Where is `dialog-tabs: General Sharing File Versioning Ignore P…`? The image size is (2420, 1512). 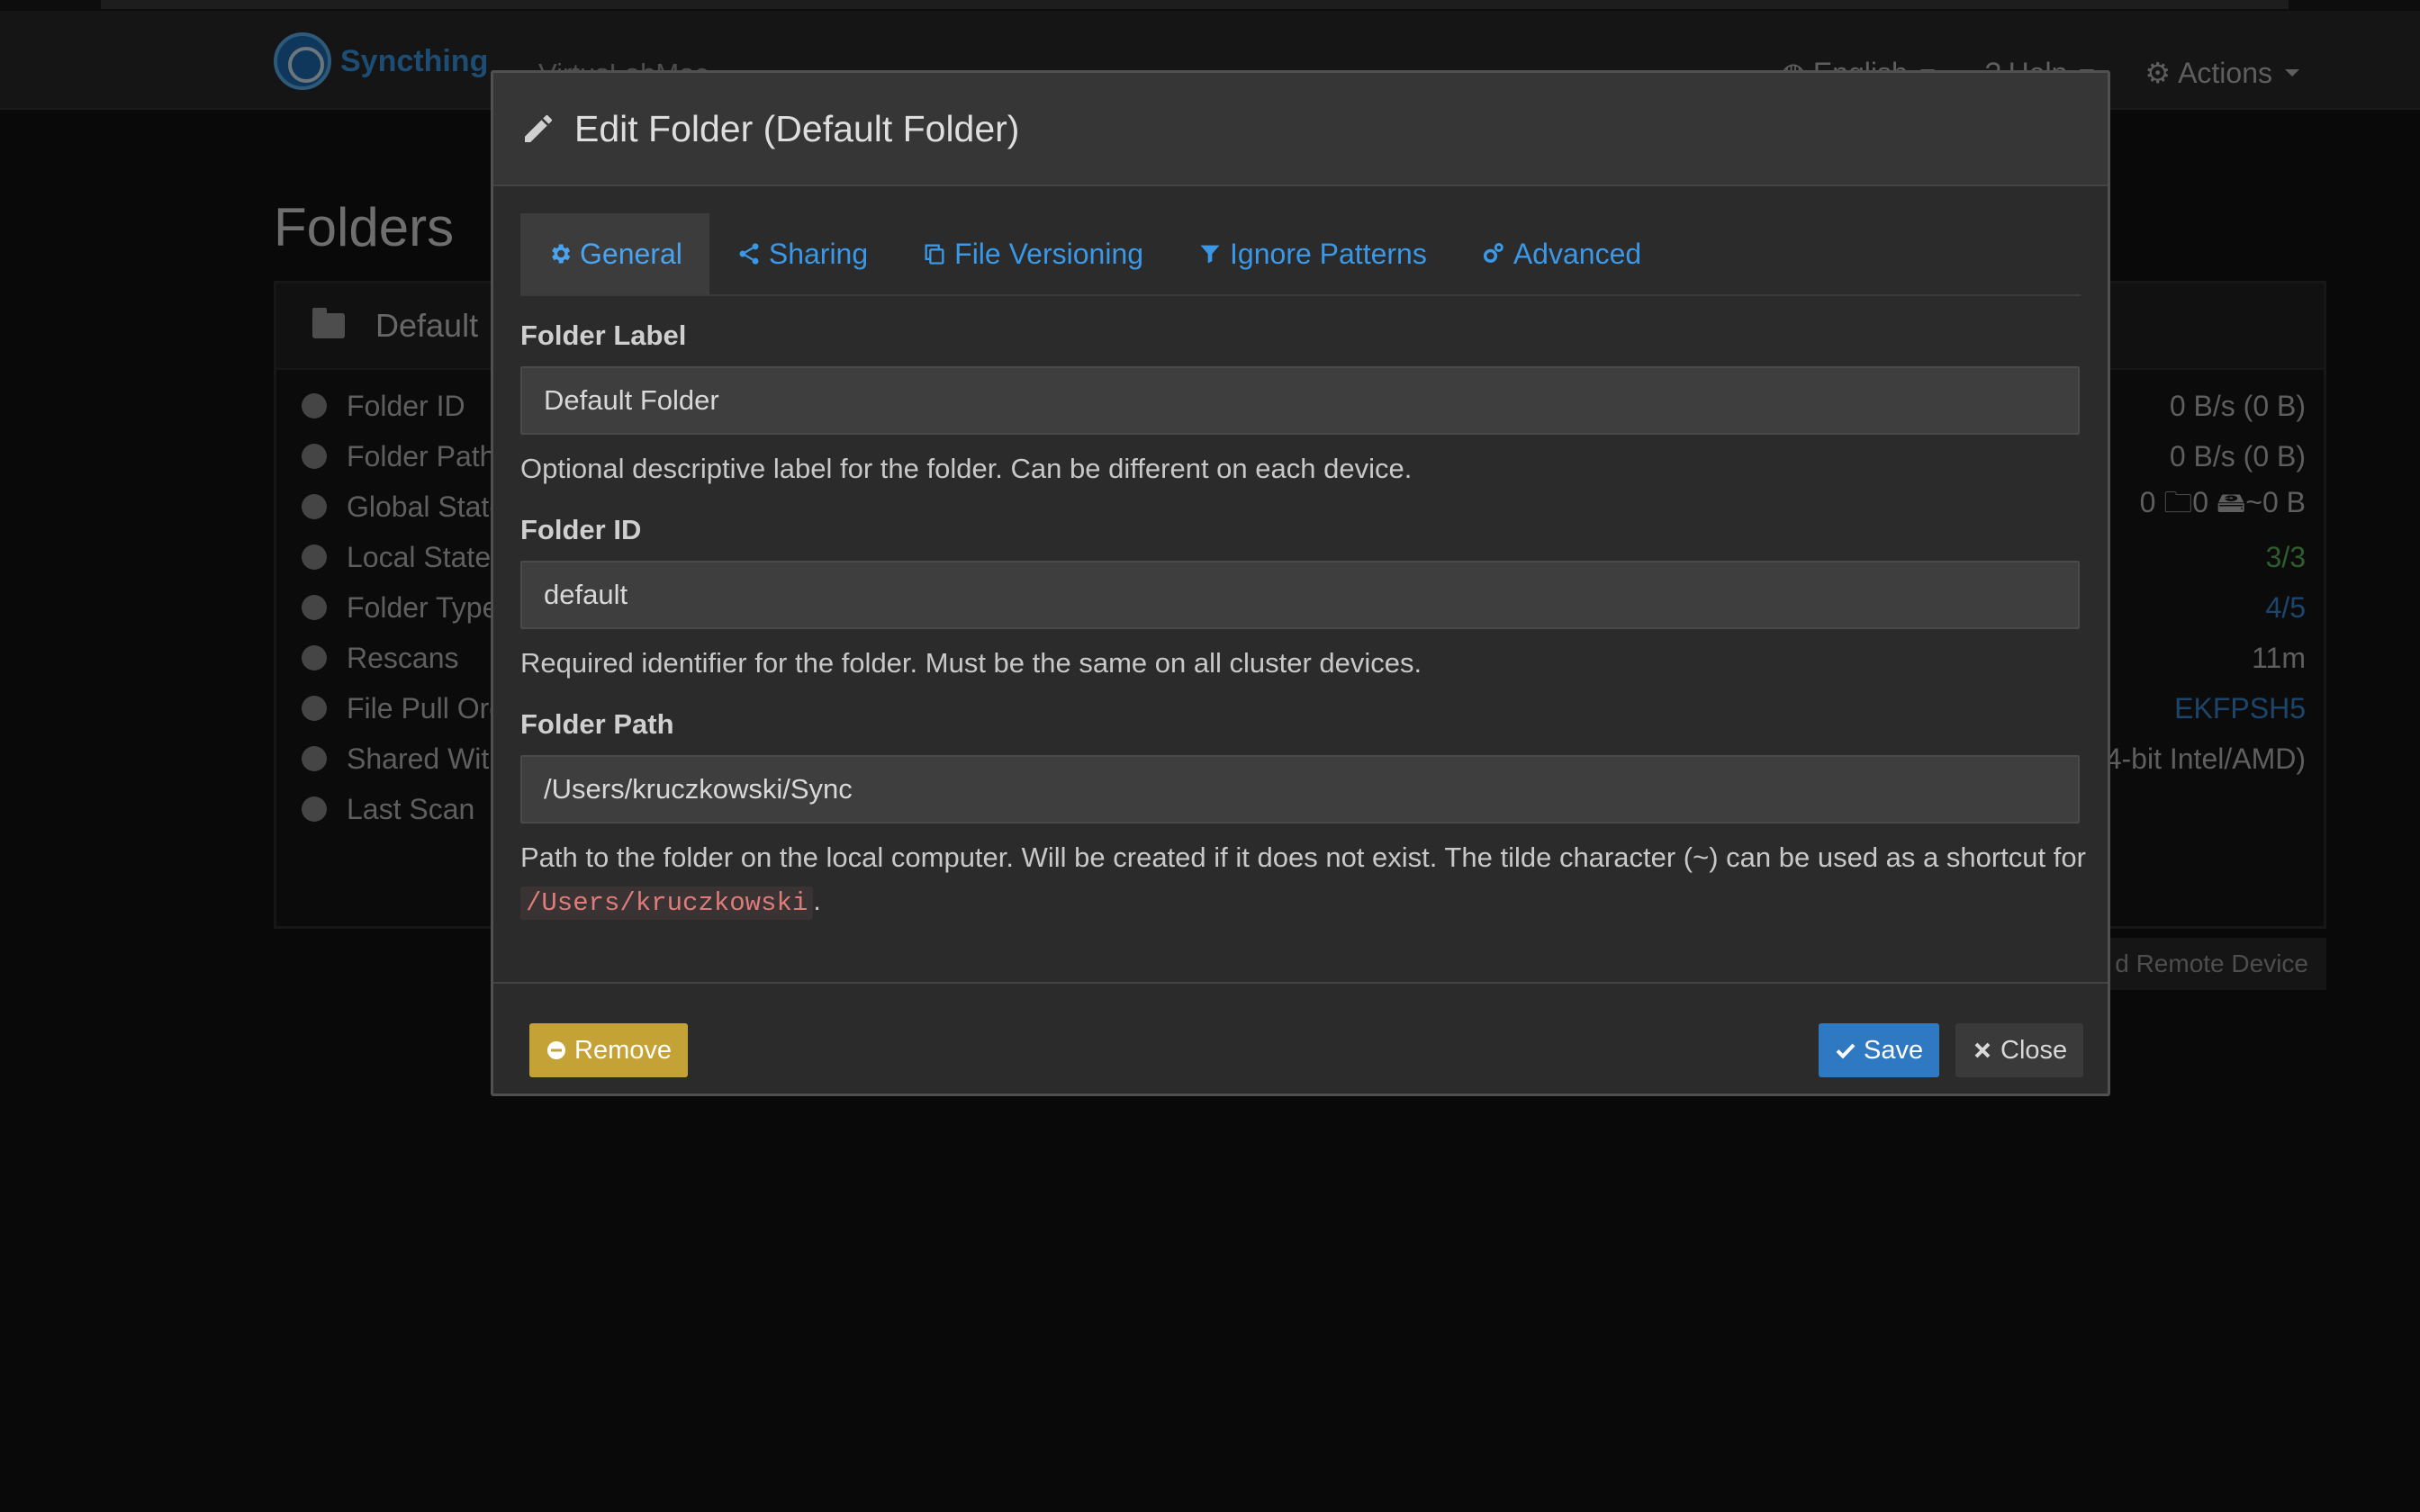 dialog-tabs: General Sharing File Versioning Ignore P… is located at coordinates (1300, 254).